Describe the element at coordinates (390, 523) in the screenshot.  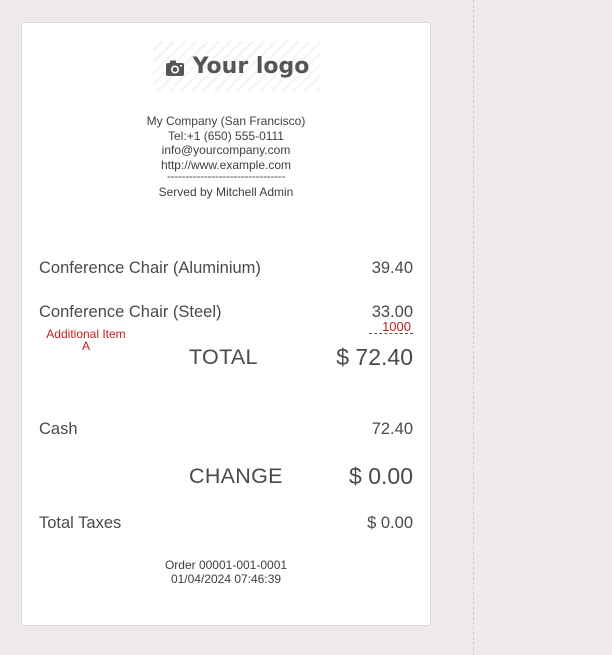
I see `taxes-amount: $ 0.00` at that location.